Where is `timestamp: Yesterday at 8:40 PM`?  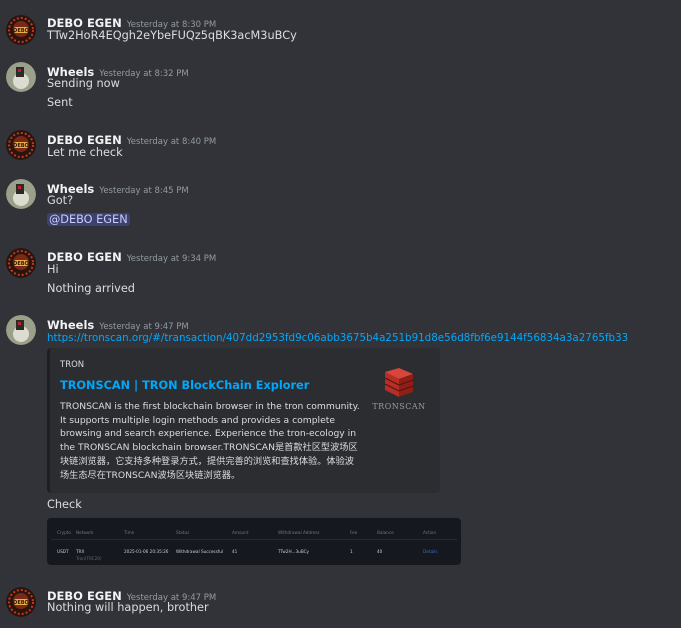
timestamp: Yesterday at 8:40 PM is located at coordinates (171, 142).